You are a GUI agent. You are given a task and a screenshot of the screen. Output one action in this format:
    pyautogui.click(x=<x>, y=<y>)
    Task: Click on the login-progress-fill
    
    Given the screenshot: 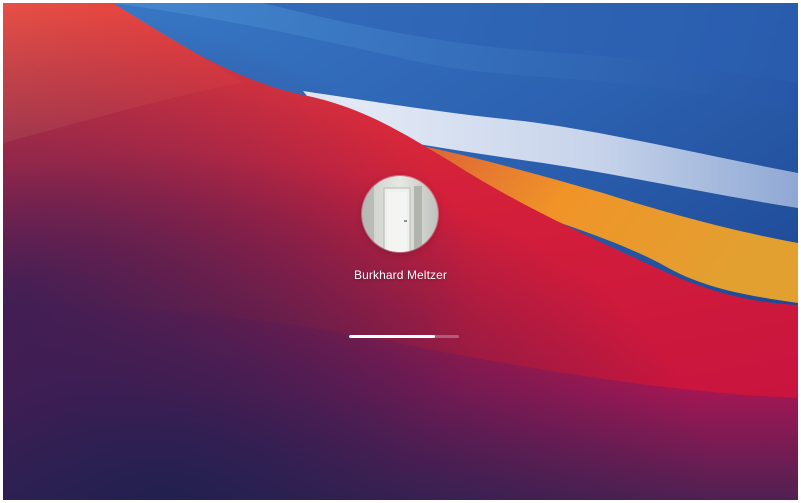 What is the action you would take?
    pyautogui.click(x=392, y=336)
    